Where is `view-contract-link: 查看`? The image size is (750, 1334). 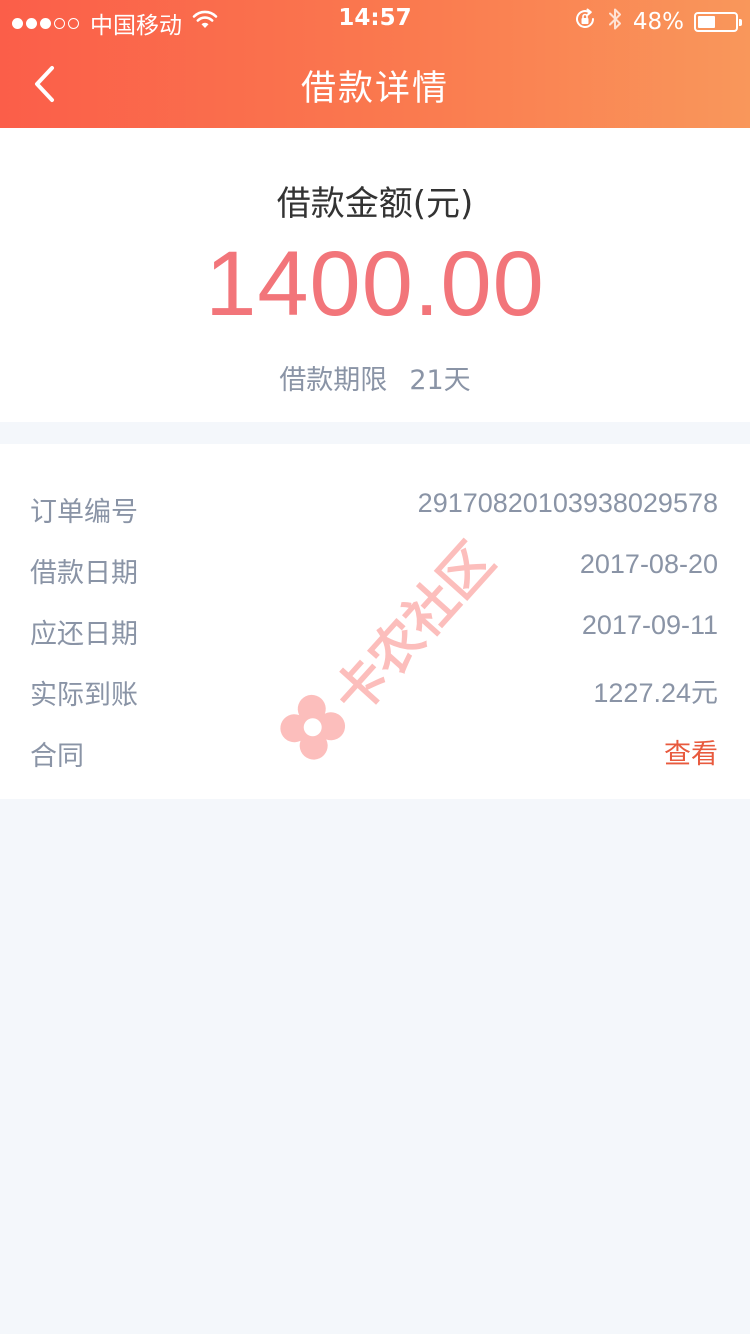
view-contract-link: 查看 is located at coordinates (691, 751).